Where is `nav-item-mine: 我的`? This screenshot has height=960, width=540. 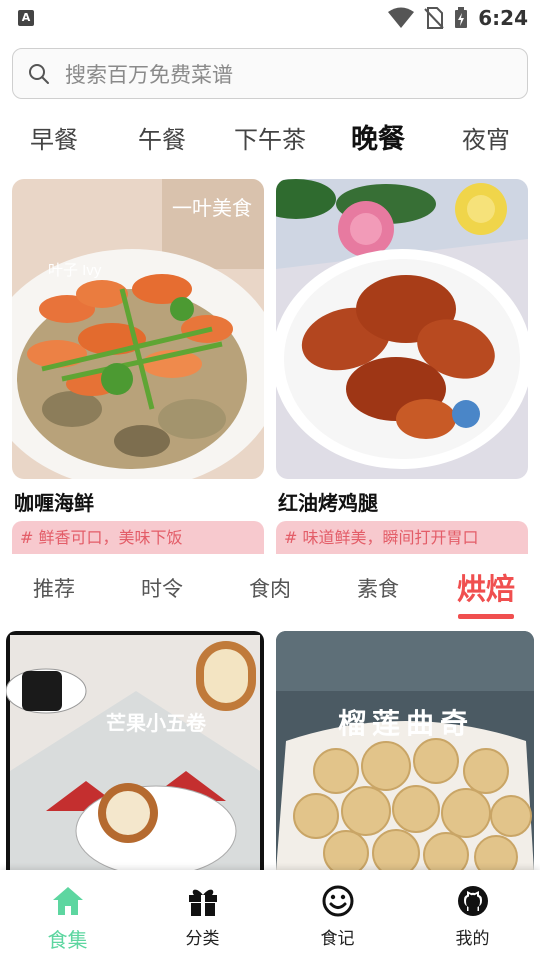
nav-item-mine: 我的 is located at coordinates (472, 919).